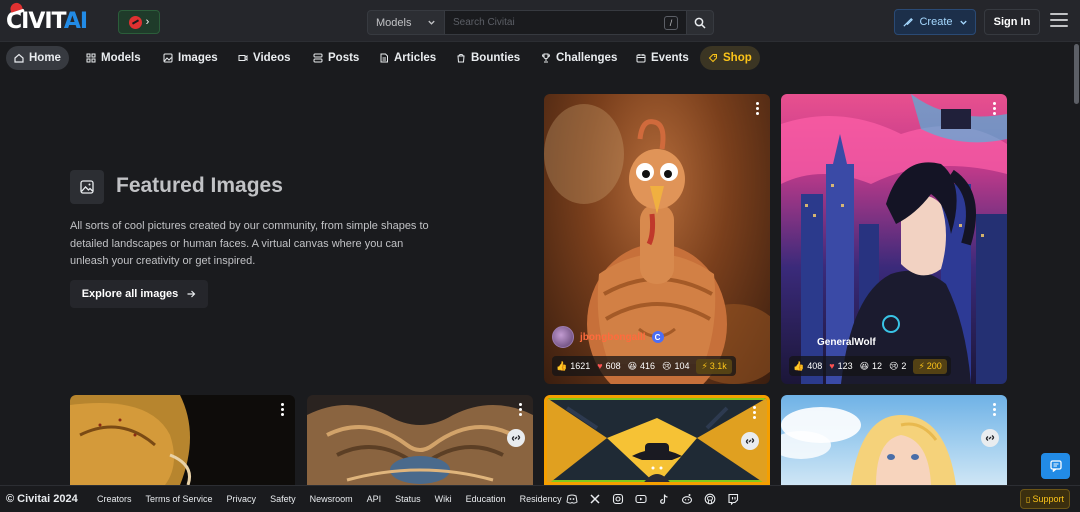 The image size is (1080, 512). I want to click on explore-all-images-button: Explore all images, so click(139, 294).